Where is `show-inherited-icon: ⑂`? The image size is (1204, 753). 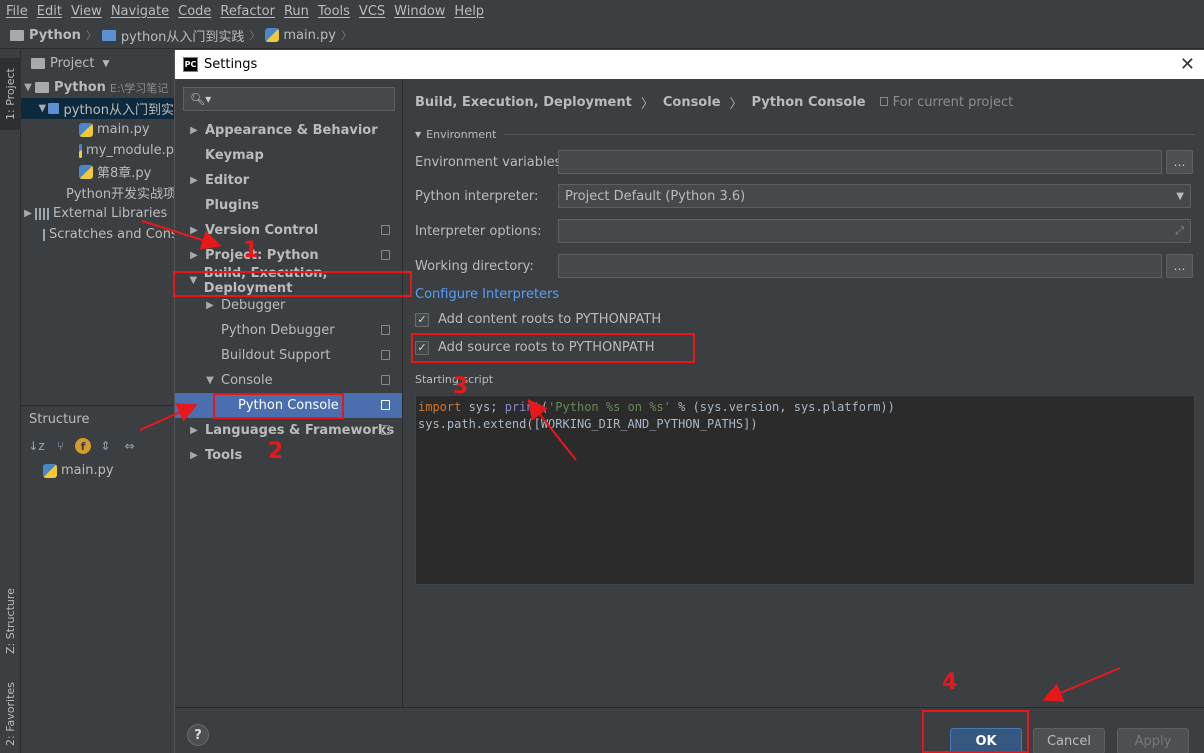 show-inherited-icon: ⑂ is located at coordinates (60, 446).